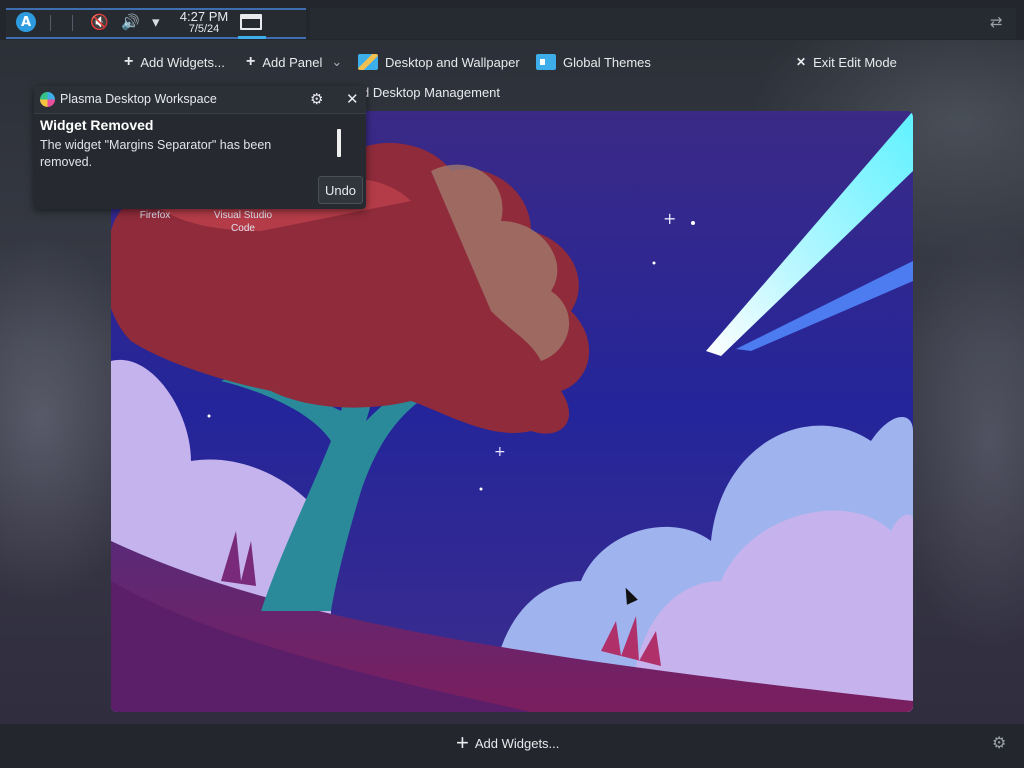  Describe the element at coordinates (47, 99) in the screenshot. I see `plasma-app-icon` at that location.